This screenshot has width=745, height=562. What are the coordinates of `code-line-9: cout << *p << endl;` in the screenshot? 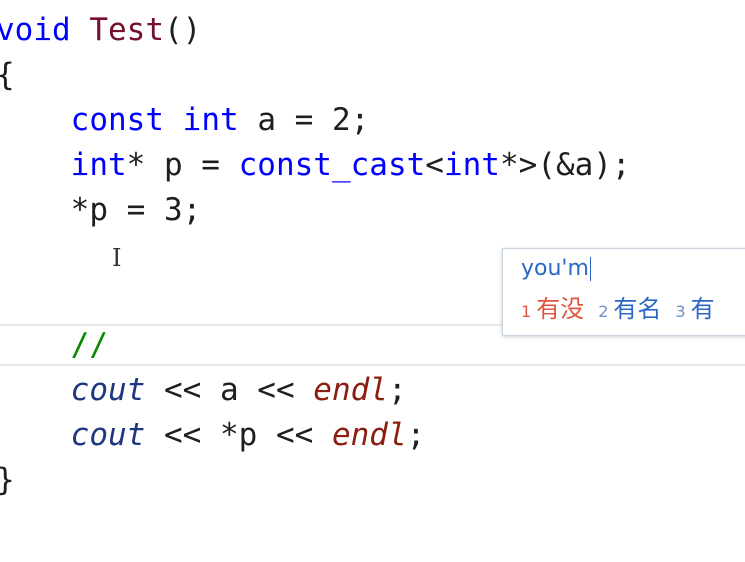 It's located at (213, 435).